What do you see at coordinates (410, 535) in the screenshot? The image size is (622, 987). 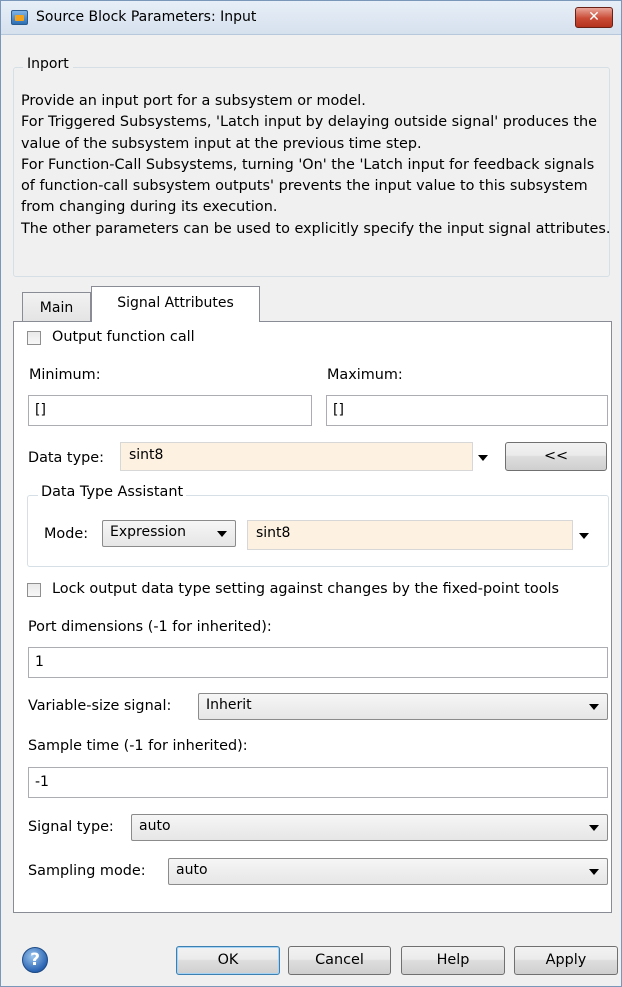 I see `expression-field: sint8` at bounding box center [410, 535].